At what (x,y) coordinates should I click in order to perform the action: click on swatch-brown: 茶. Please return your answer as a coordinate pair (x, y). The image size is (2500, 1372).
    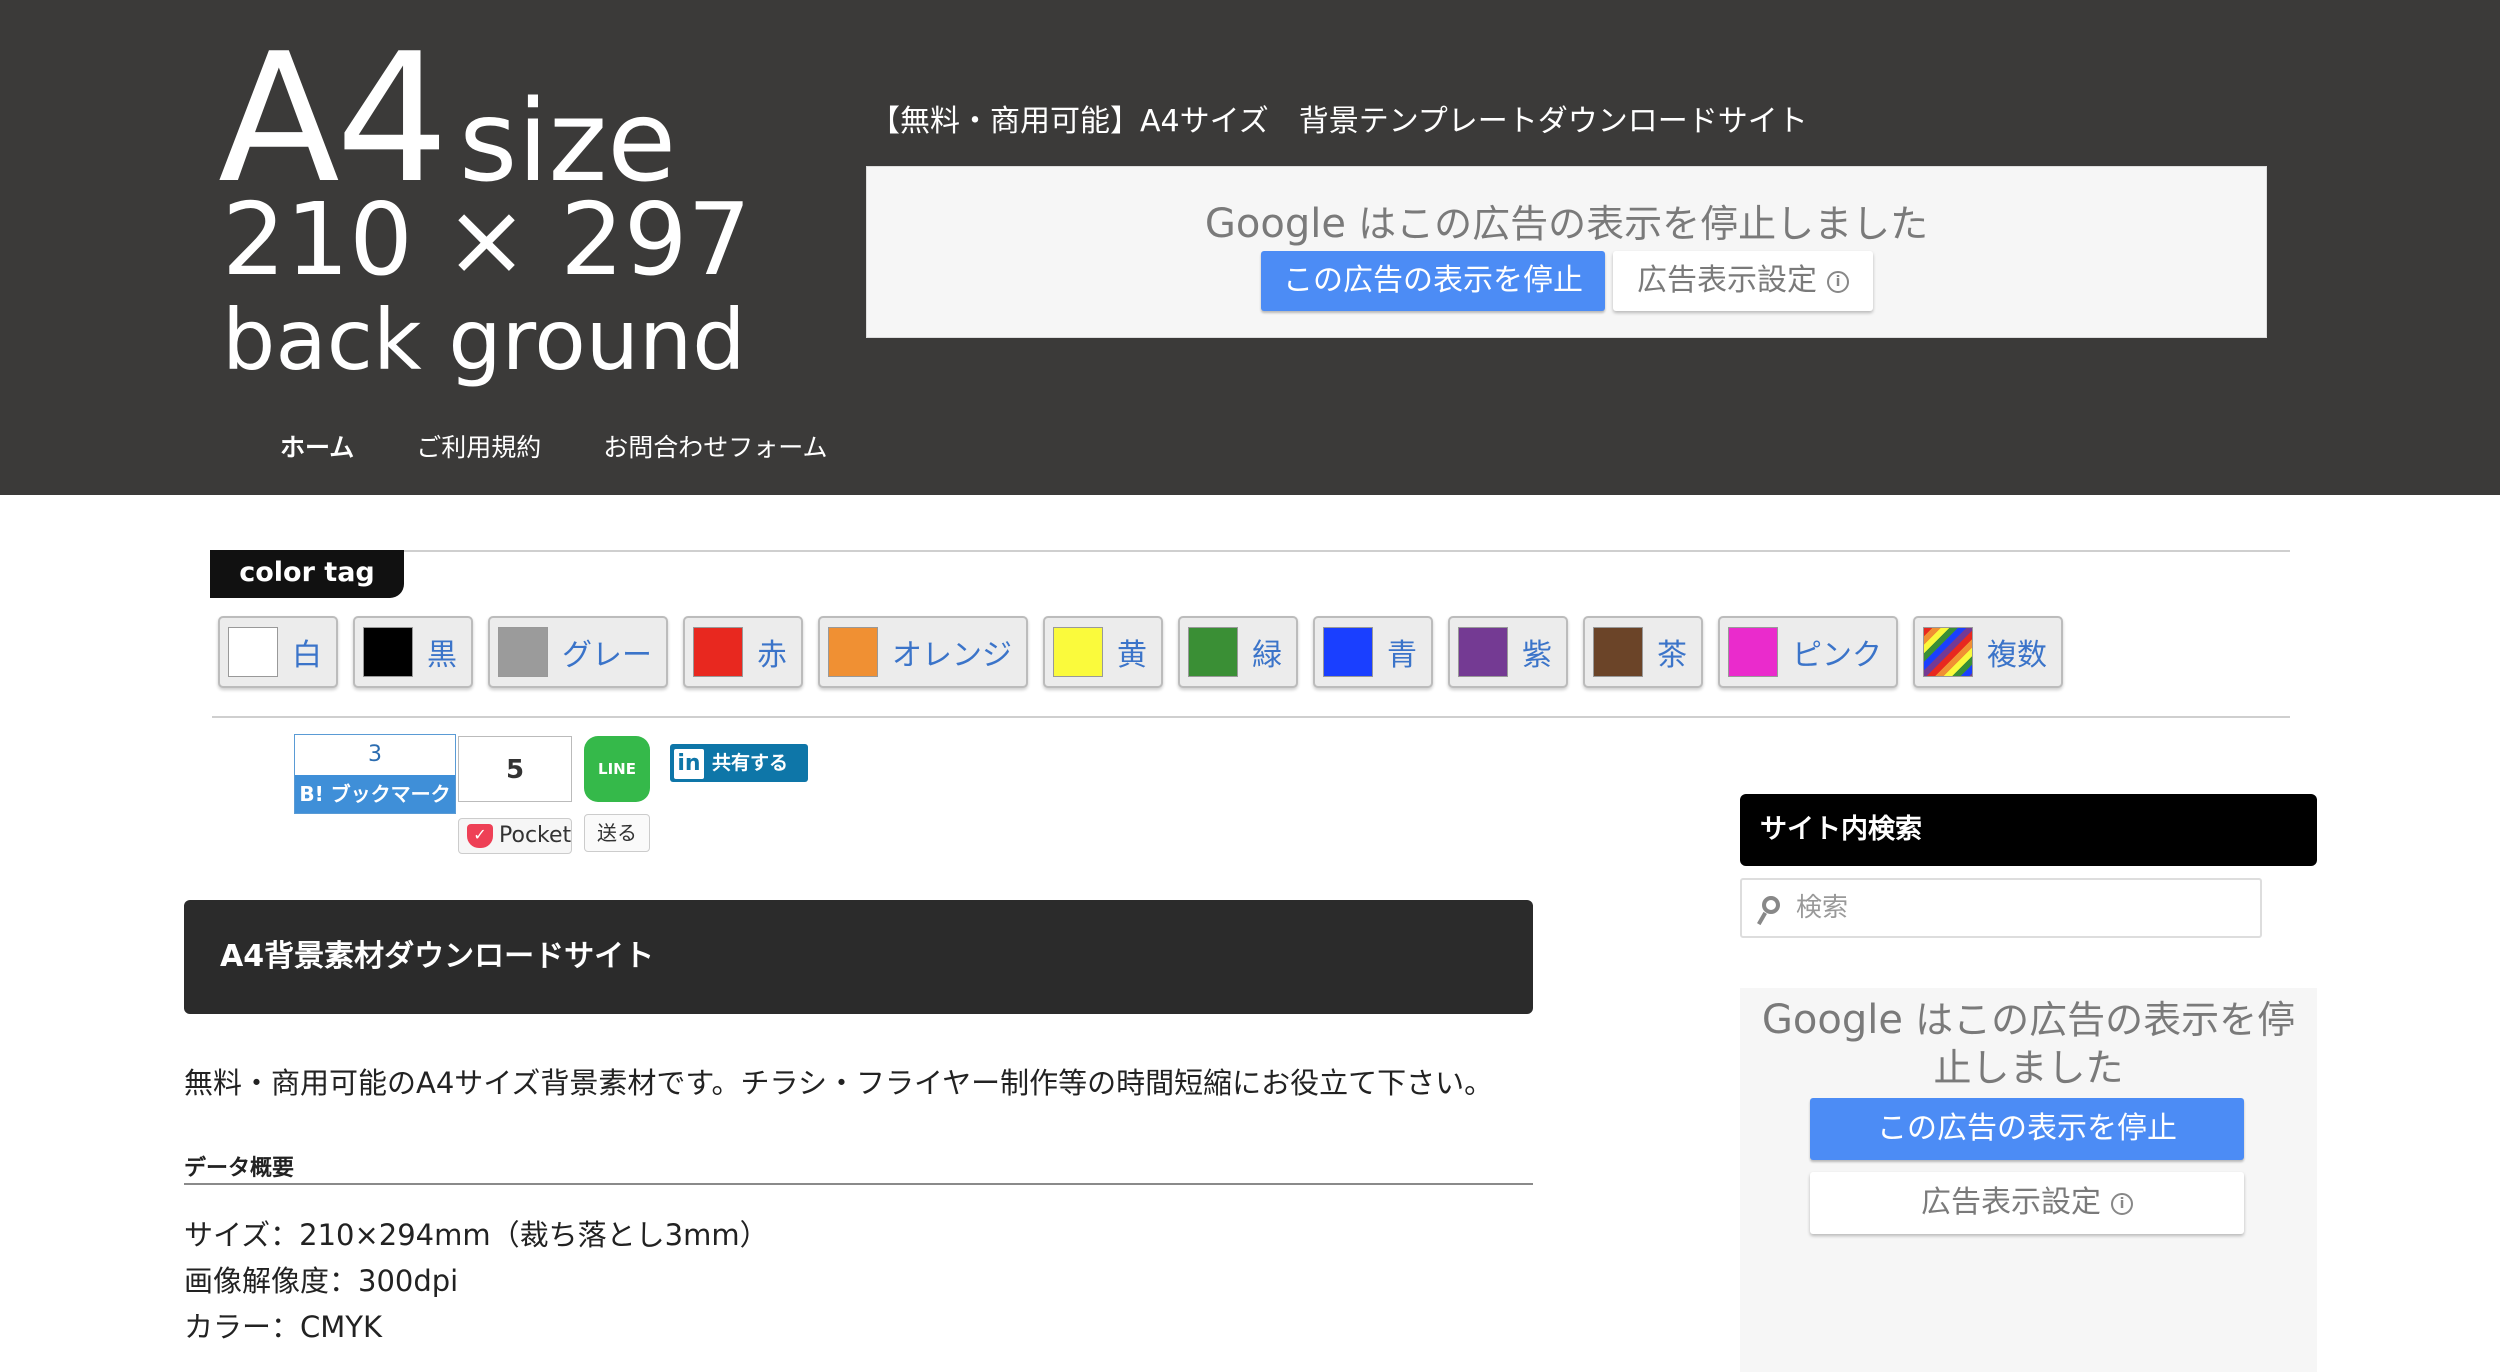
    Looking at the image, I should click on (1643, 652).